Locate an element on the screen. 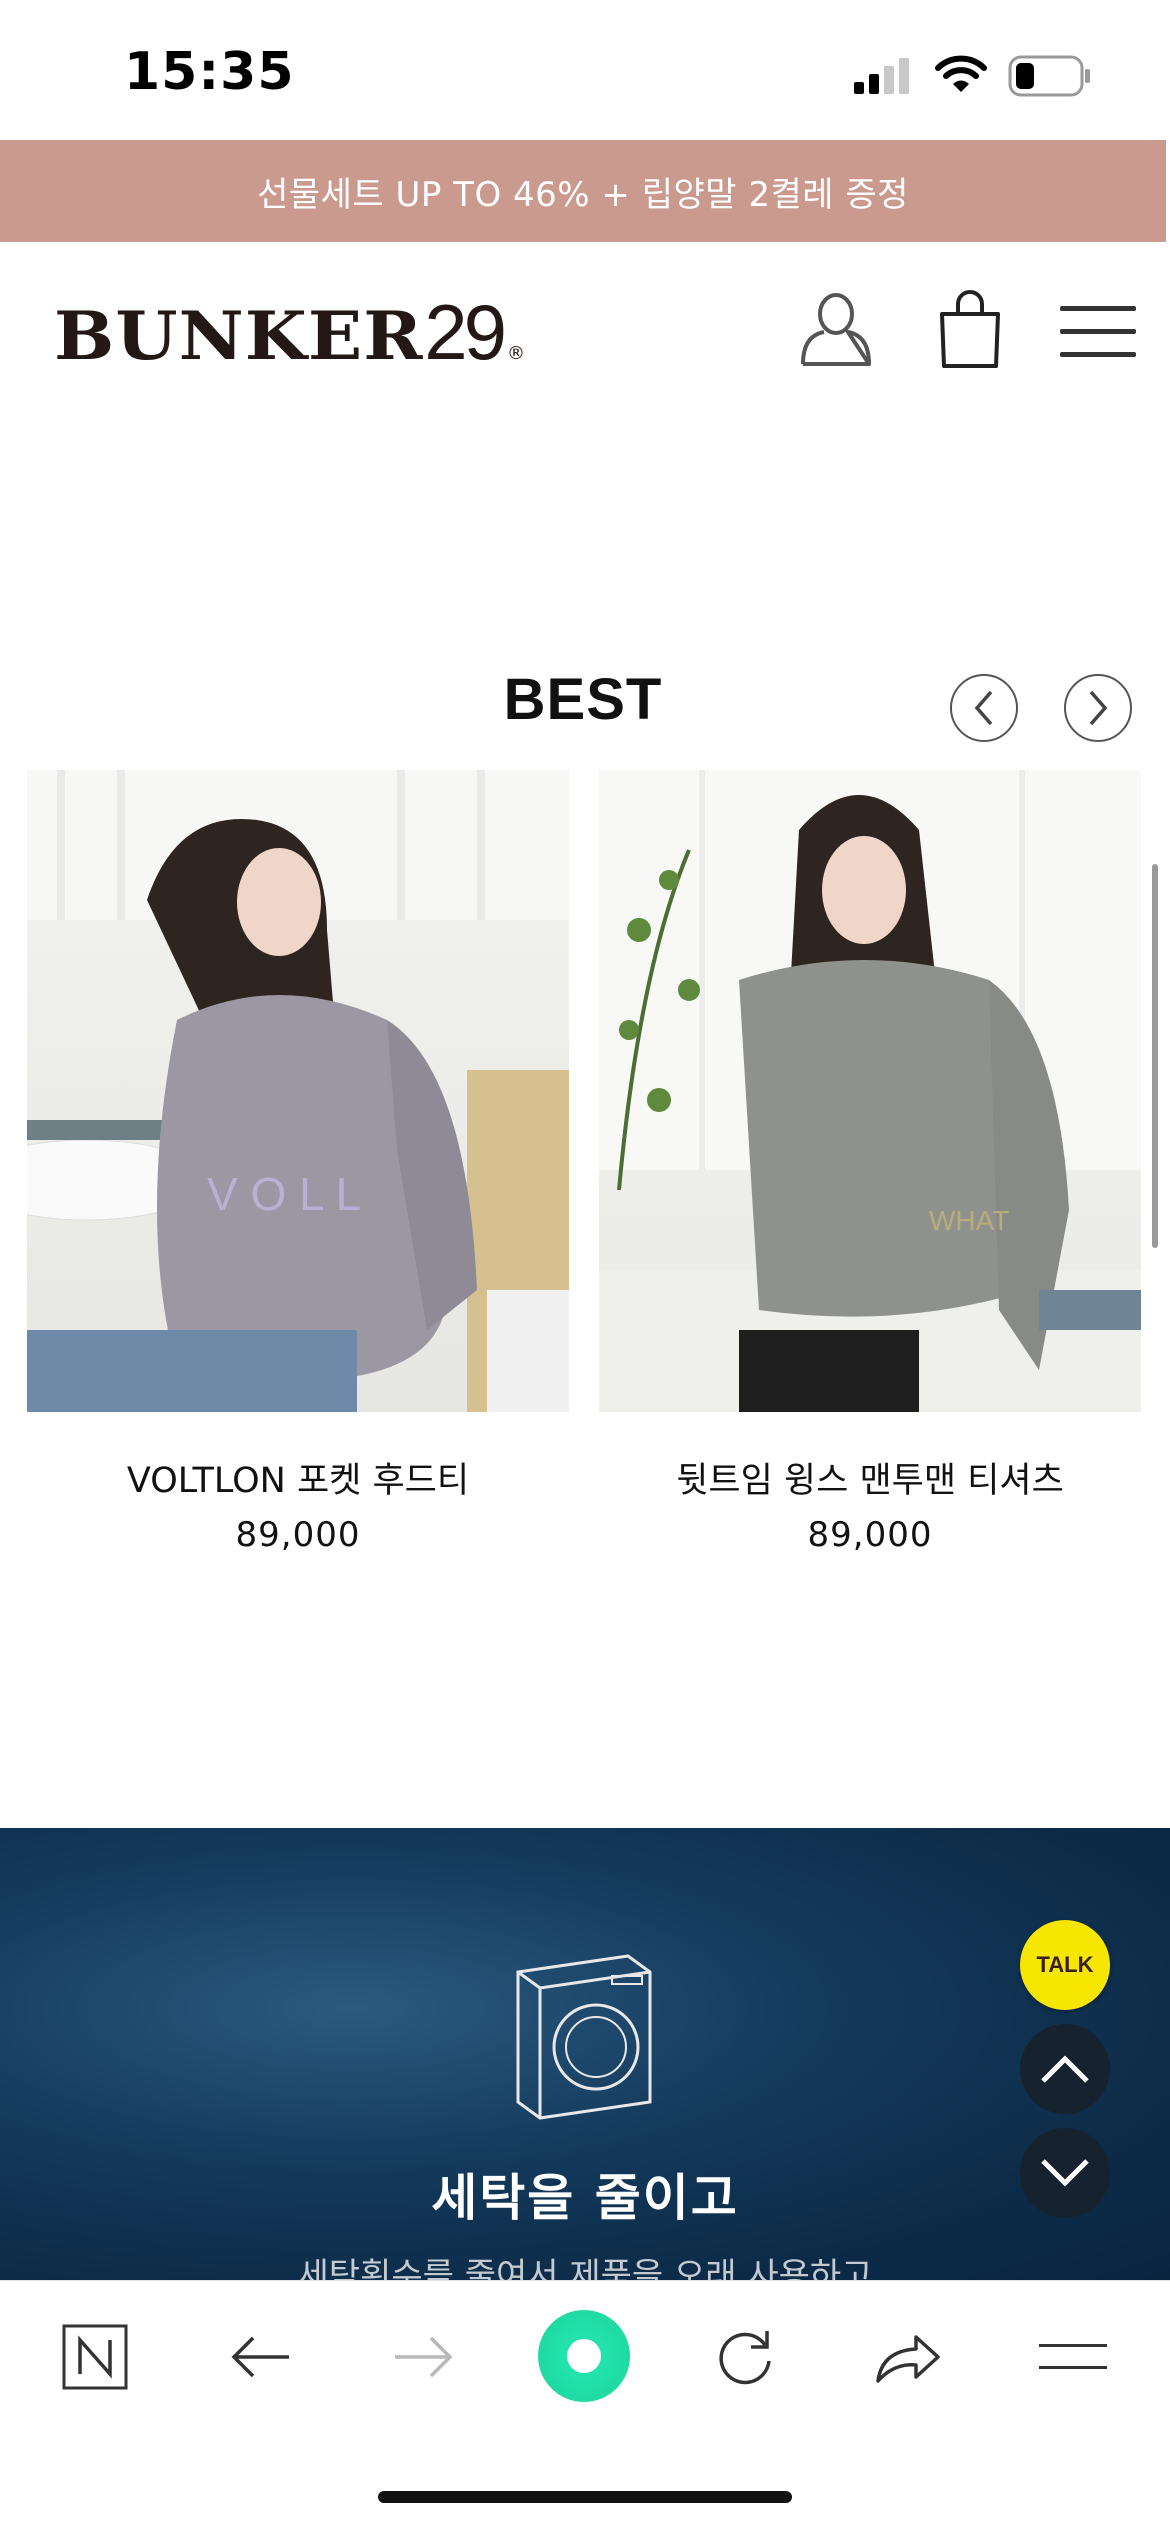 This screenshot has width=1170, height=2532. promo-banner: 선물세트 UP TO 46% + 립양말 2켤레 증정 is located at coordinates (583, 191).